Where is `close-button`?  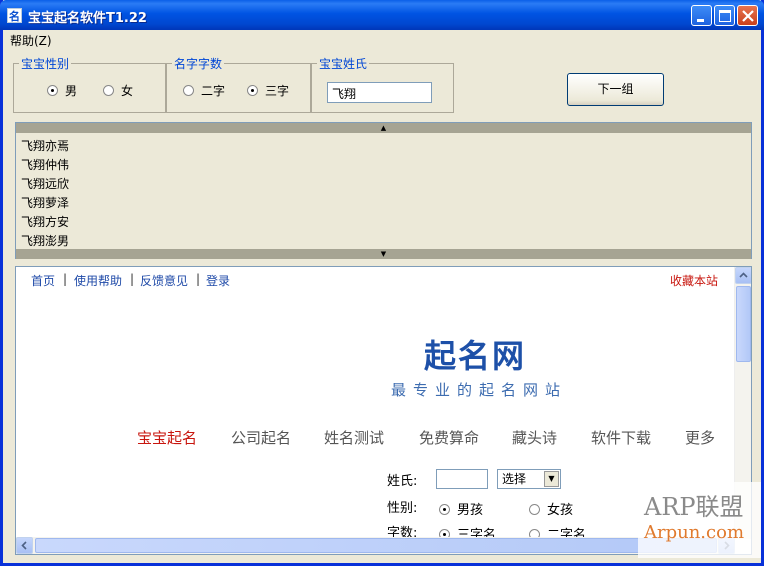
close-button is located at coordinates (747, 15).